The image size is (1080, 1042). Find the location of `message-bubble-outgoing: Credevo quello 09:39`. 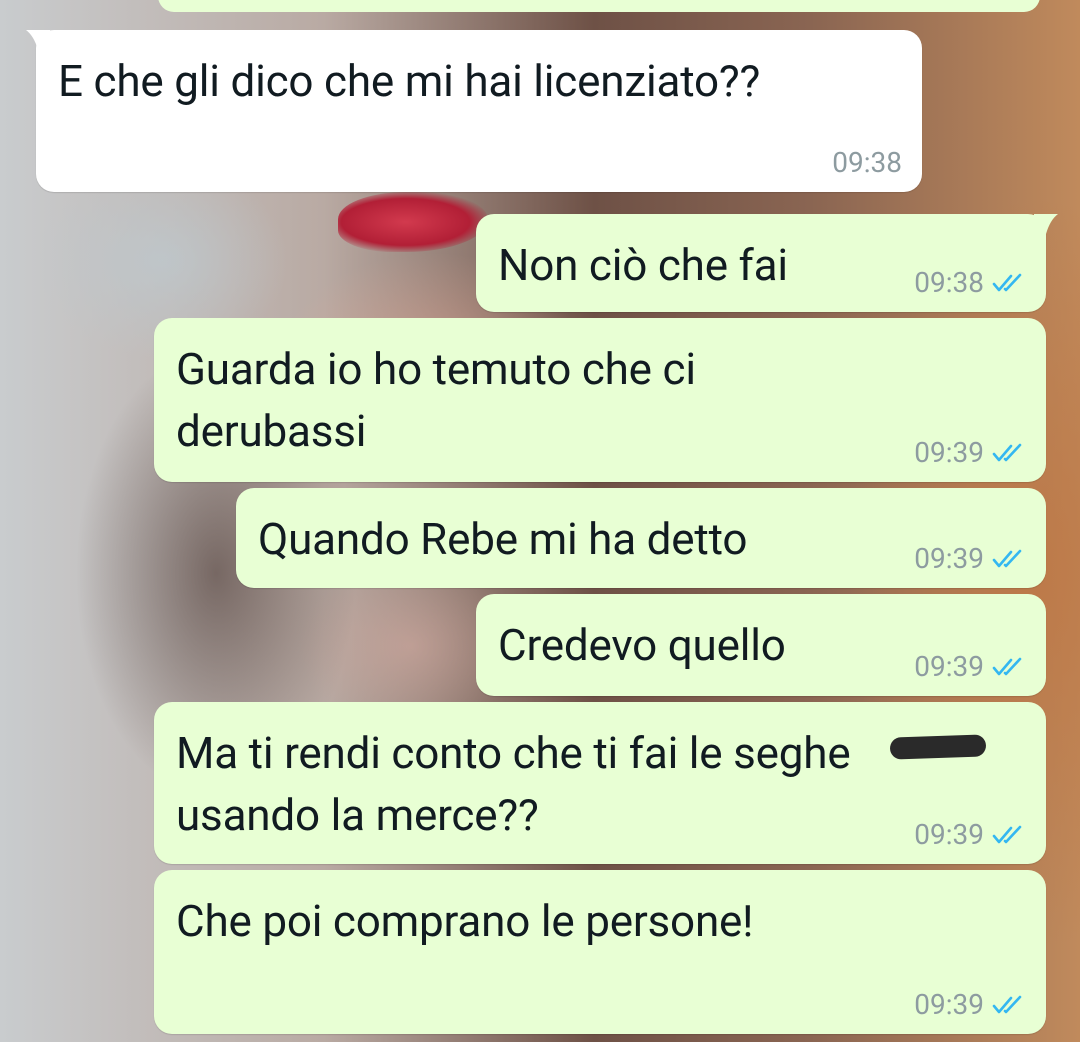

message-bubble-outgoing: Credevo quello 09:39 is located at coordinates (761, 645).